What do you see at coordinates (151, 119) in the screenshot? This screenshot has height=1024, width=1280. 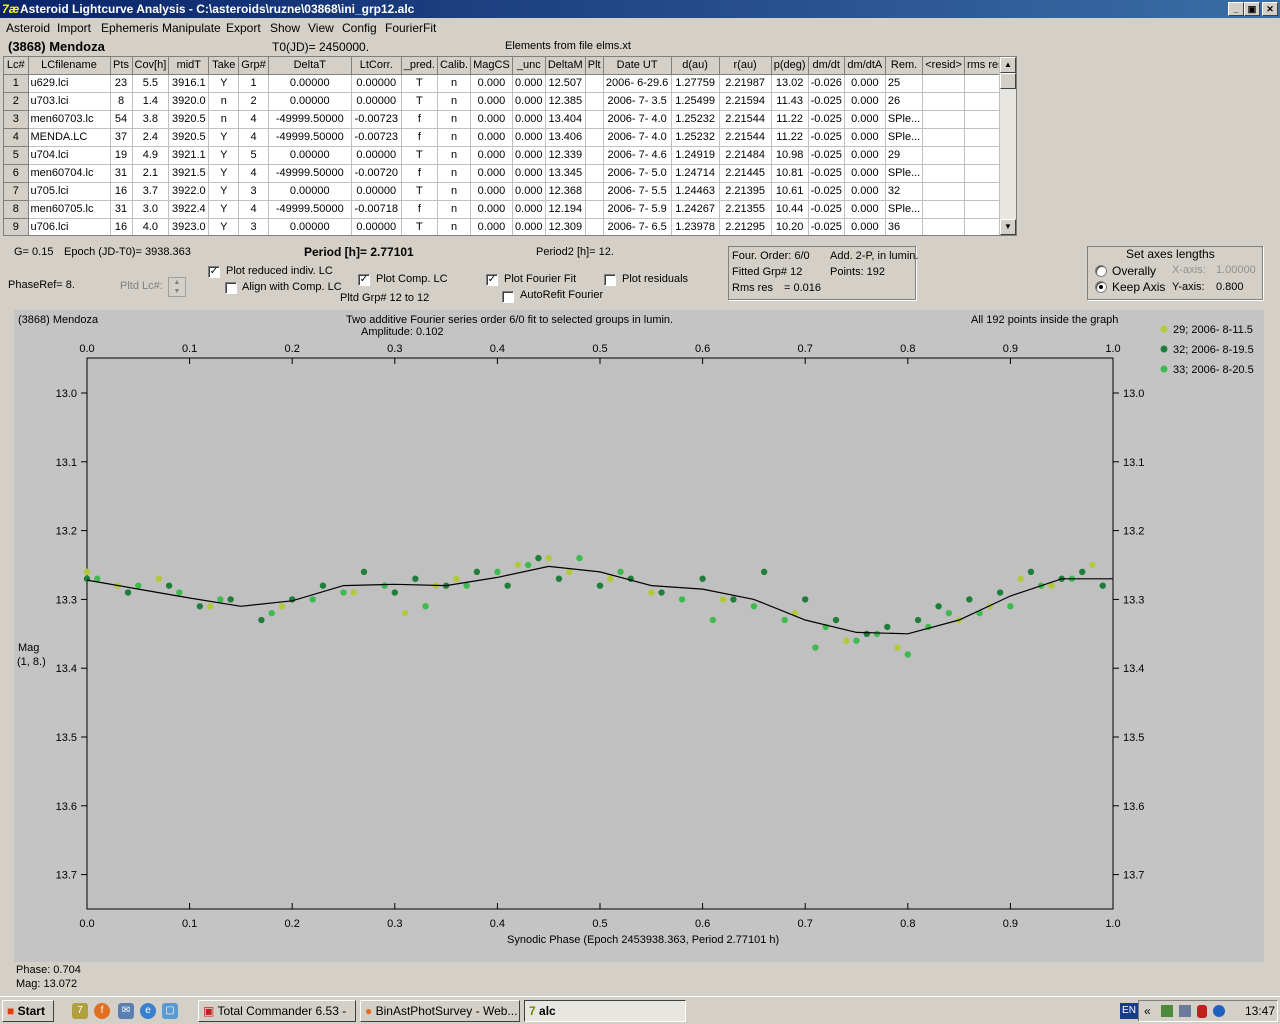 I see `table-cell: 3.8` at bounding box center [151, 119].